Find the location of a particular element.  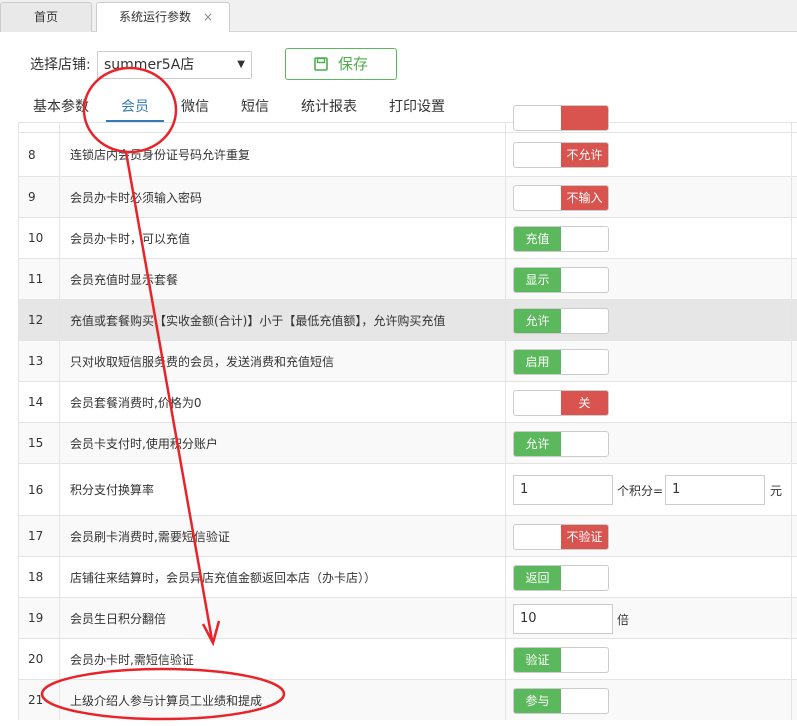

table-row: 17 会员刷卡消费时,需要短信验证 不验证 is located at coordinates (407, 535).